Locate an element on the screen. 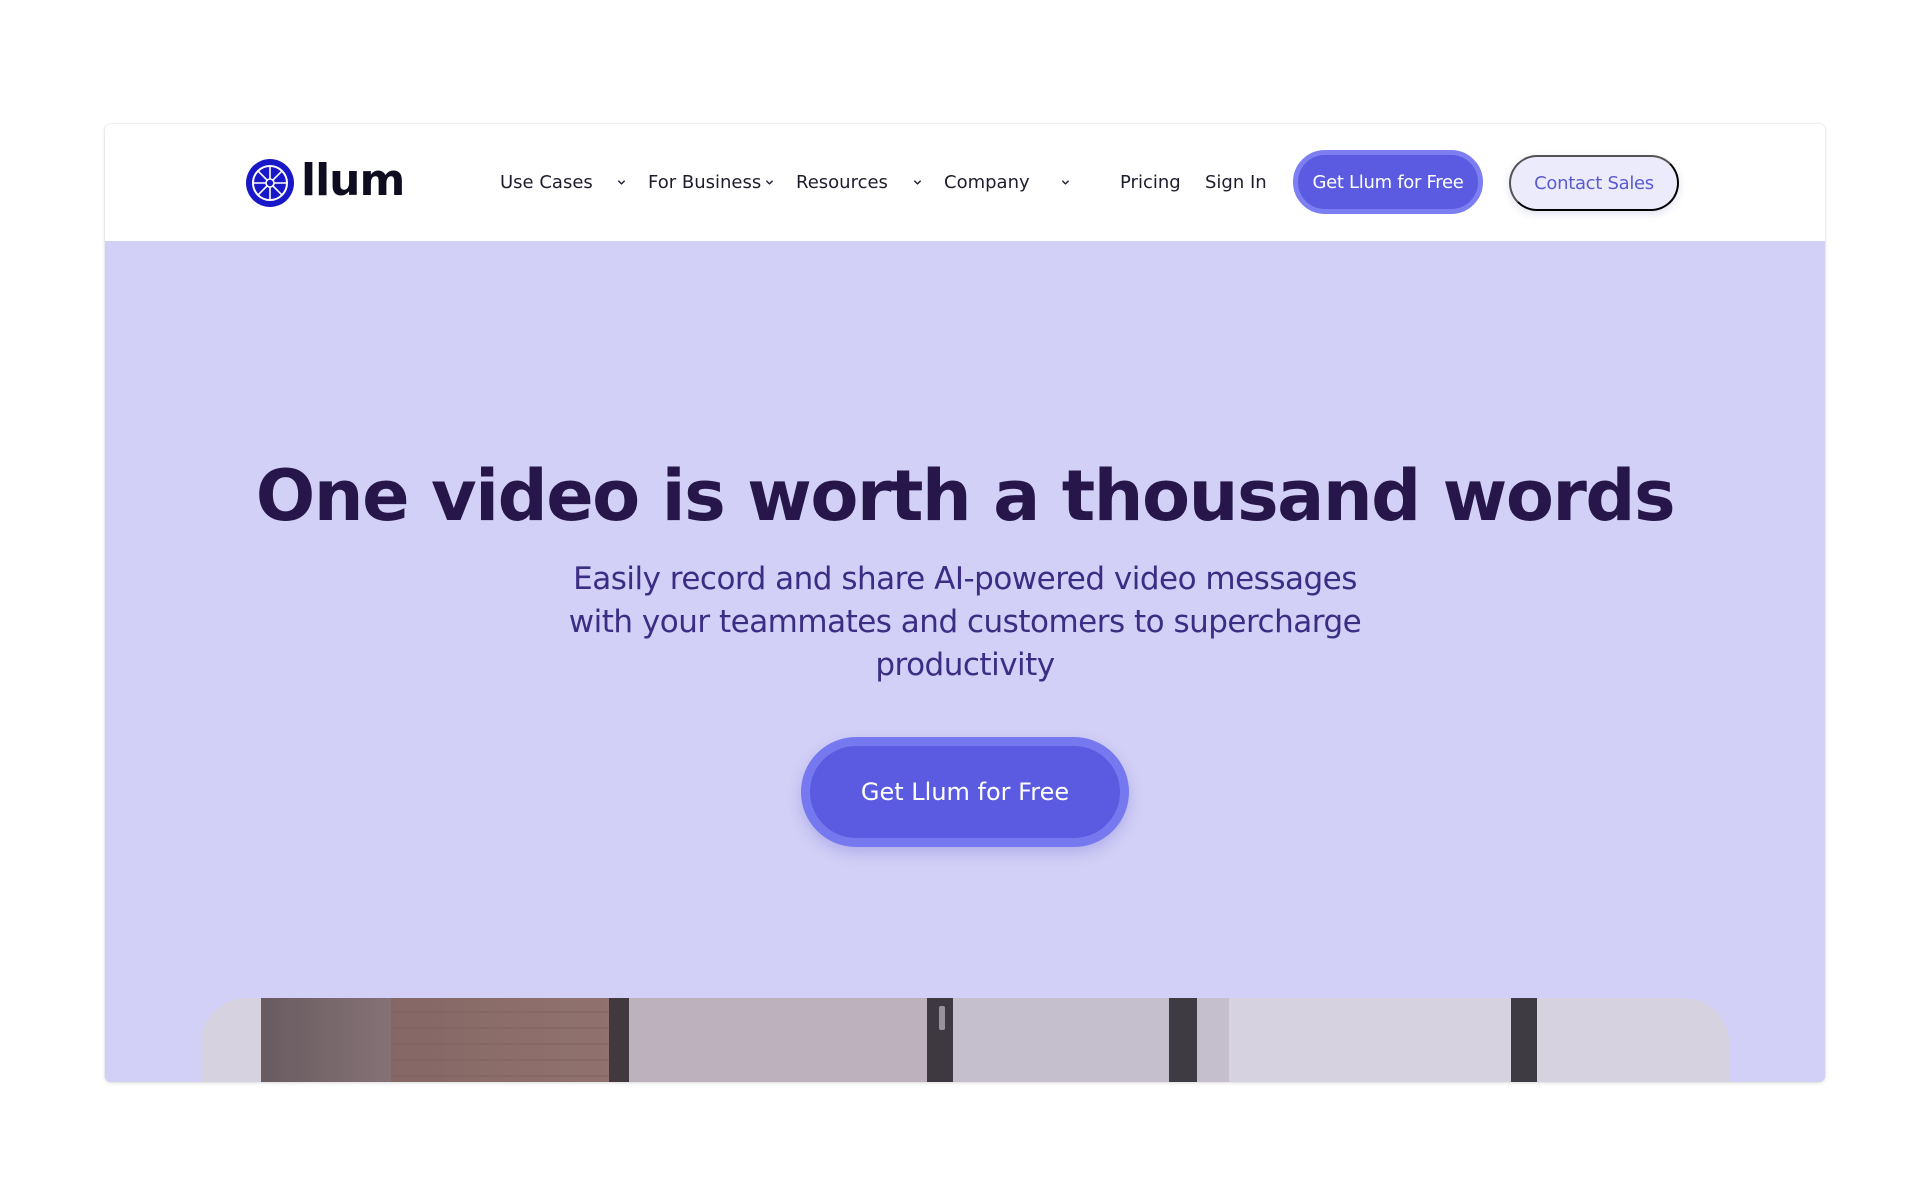 The height and width of the screenshot is (1200, 1920). nav-use-cases: Use Cases is located at coordinates (546, 182).